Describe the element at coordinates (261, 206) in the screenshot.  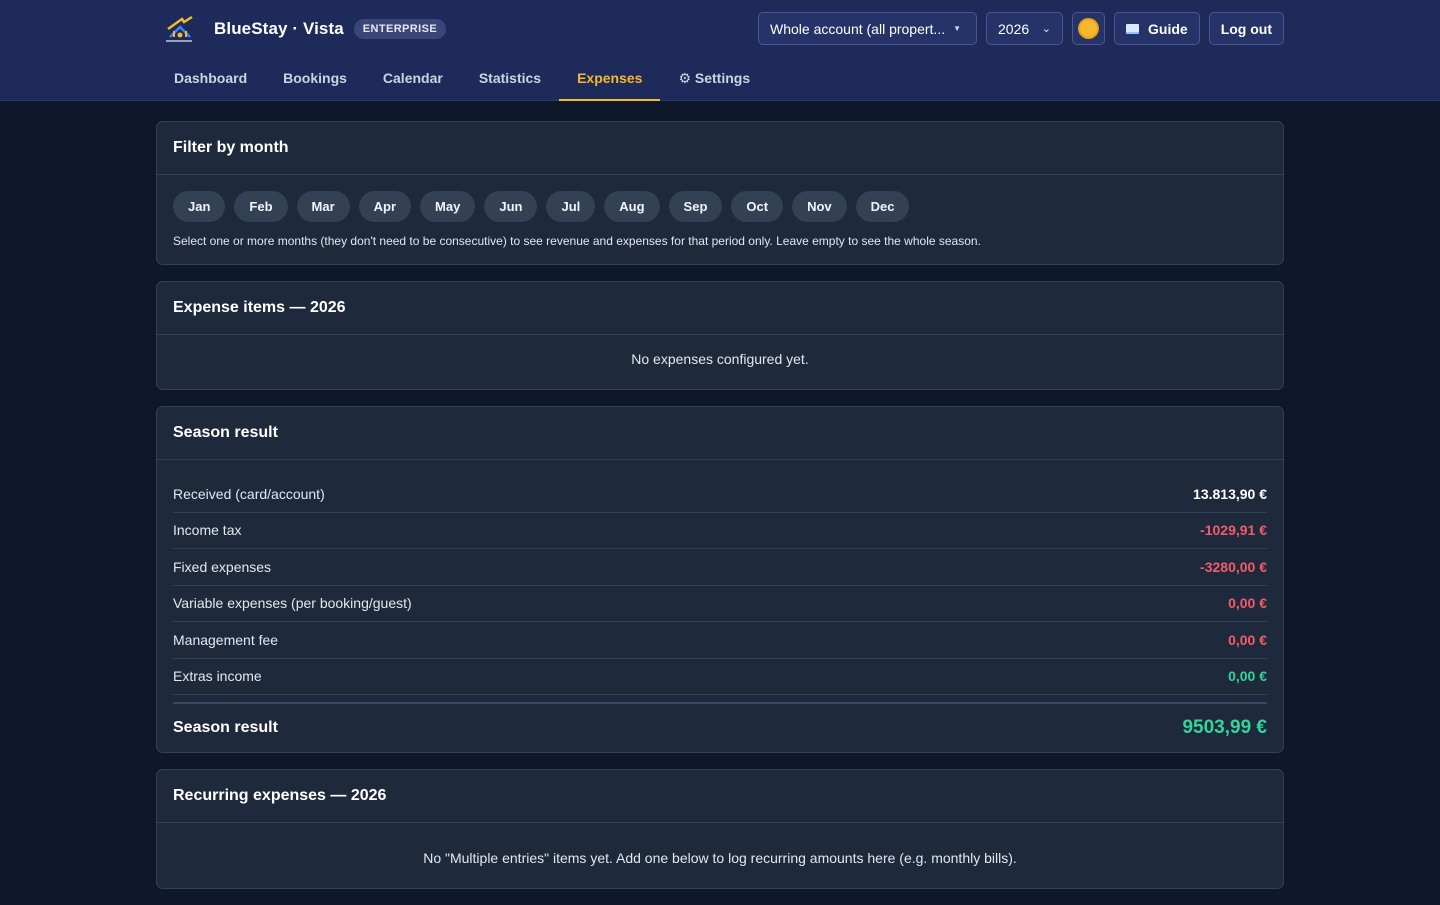
I see `month-chip-feb: Feb` at that location.